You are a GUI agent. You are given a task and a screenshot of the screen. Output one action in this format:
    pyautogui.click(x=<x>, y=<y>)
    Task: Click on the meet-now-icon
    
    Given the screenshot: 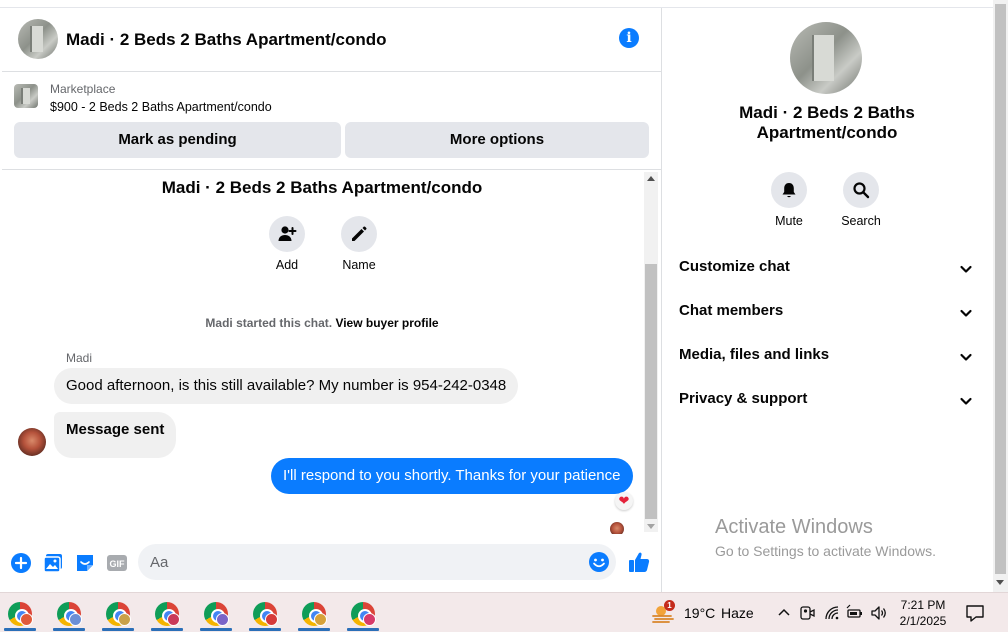 What is the action you would take?
    pyautogui.click(x=807, y=613)
    